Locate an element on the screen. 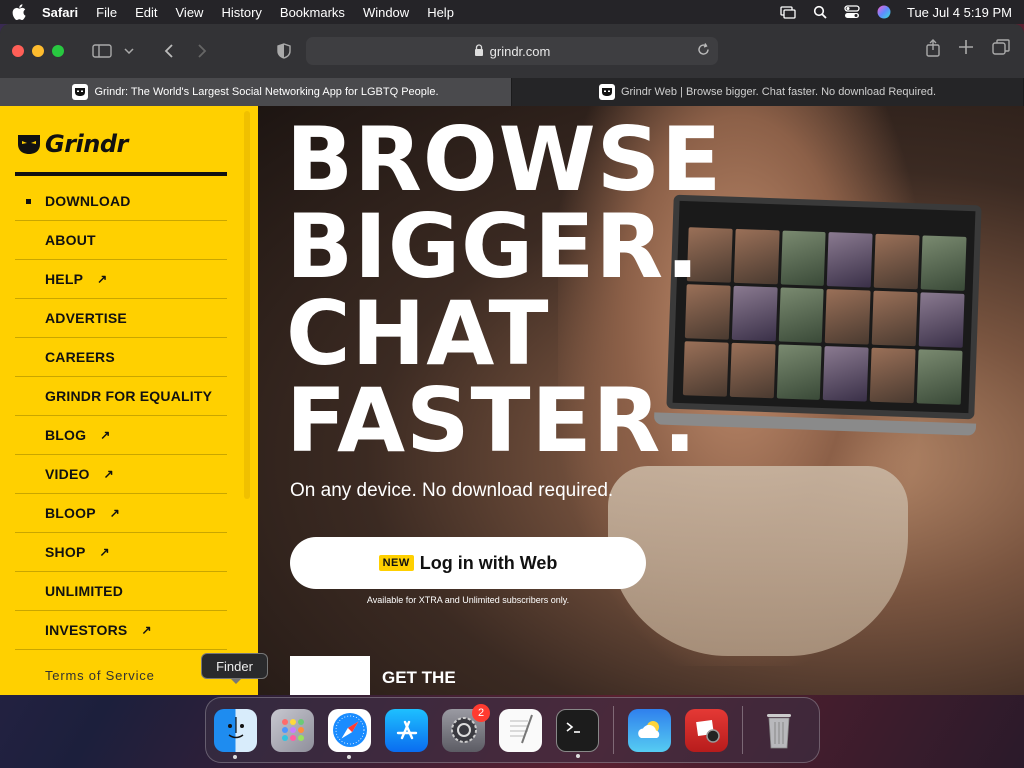  sidebar-item-label: BLOOP is located at coordinates (70, 513).